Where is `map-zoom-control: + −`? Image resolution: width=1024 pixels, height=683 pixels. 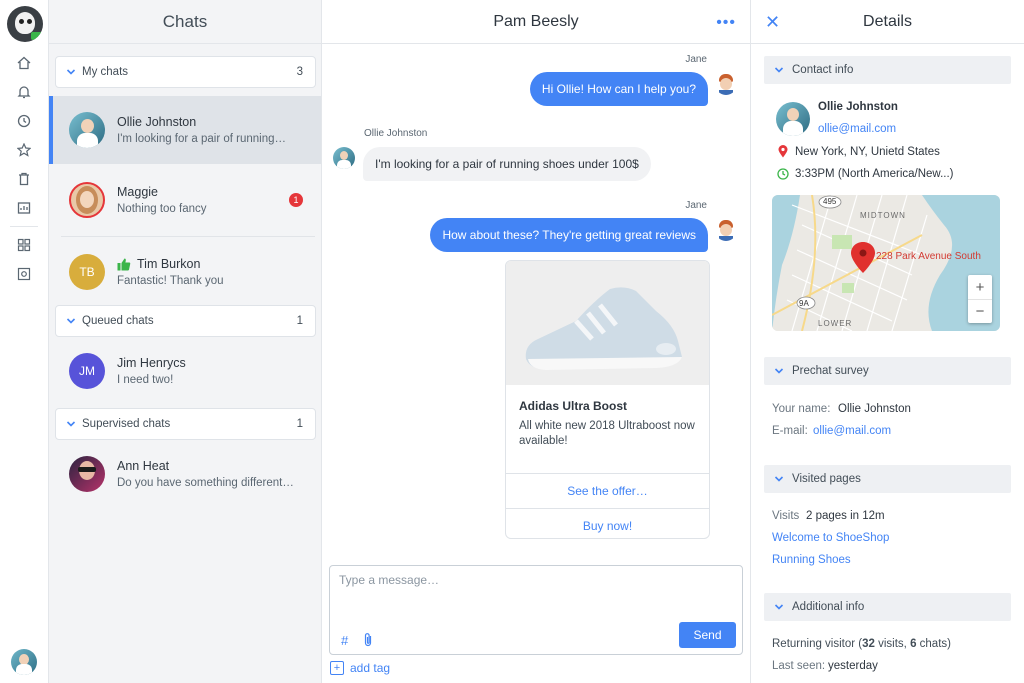 map-zoom-control: + − is located at coordinates (980, 299).